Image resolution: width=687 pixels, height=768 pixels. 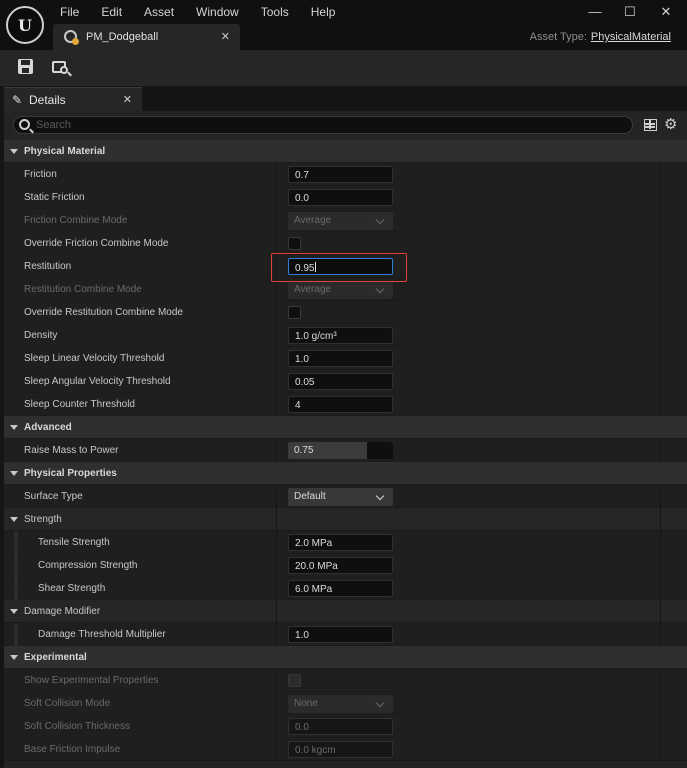 I want to click on property-label: Override Restitution Combine Mode, so click(x=103, y=312).